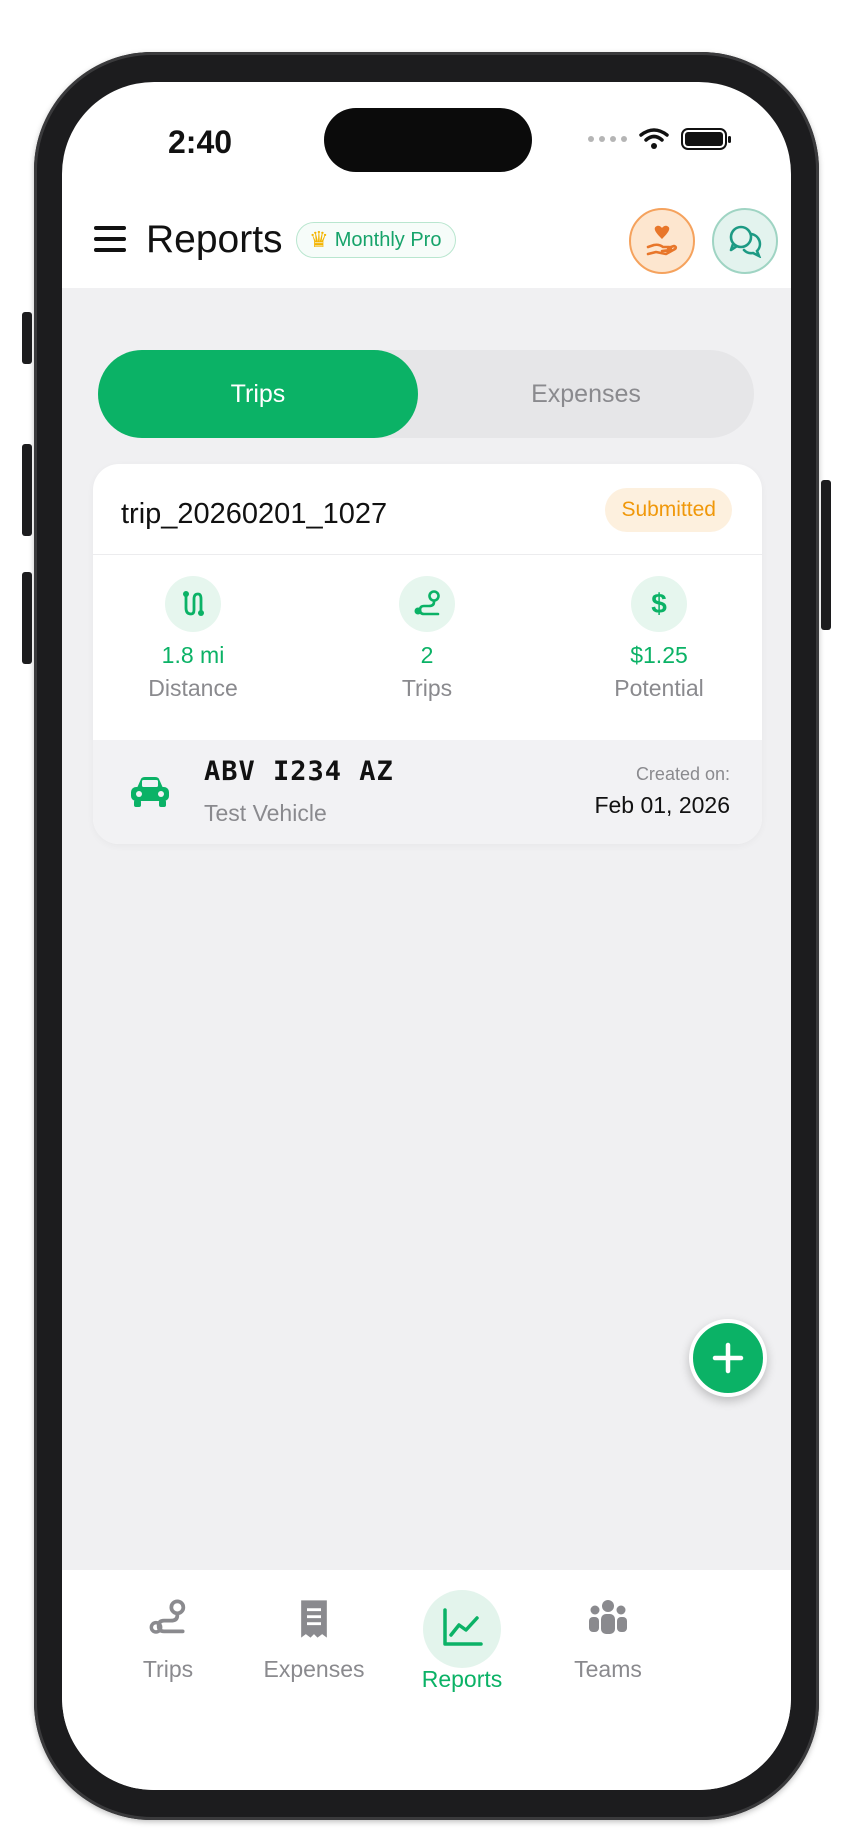 This screenshot has height=1844, width=853. What do you see at coordinates (193, 688) in the screenshot?
I see `stat-label: Distance` at bounding box center [193, 688].